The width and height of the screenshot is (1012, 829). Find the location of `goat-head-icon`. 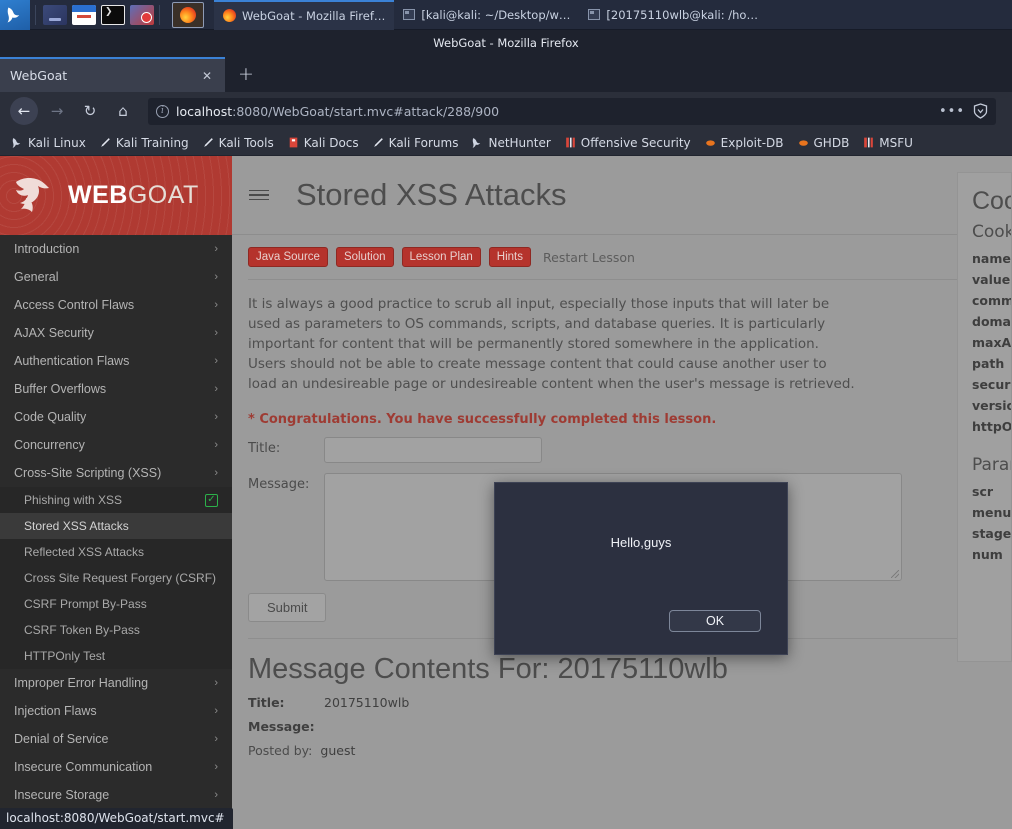

goat-head-icon is located at coordinates (32, 194).